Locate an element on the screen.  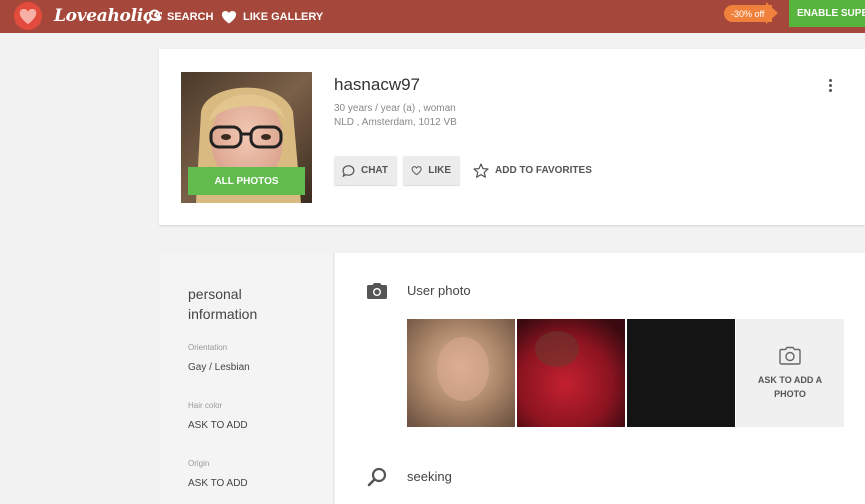
chat-icon is located at coordinates (348, 170).